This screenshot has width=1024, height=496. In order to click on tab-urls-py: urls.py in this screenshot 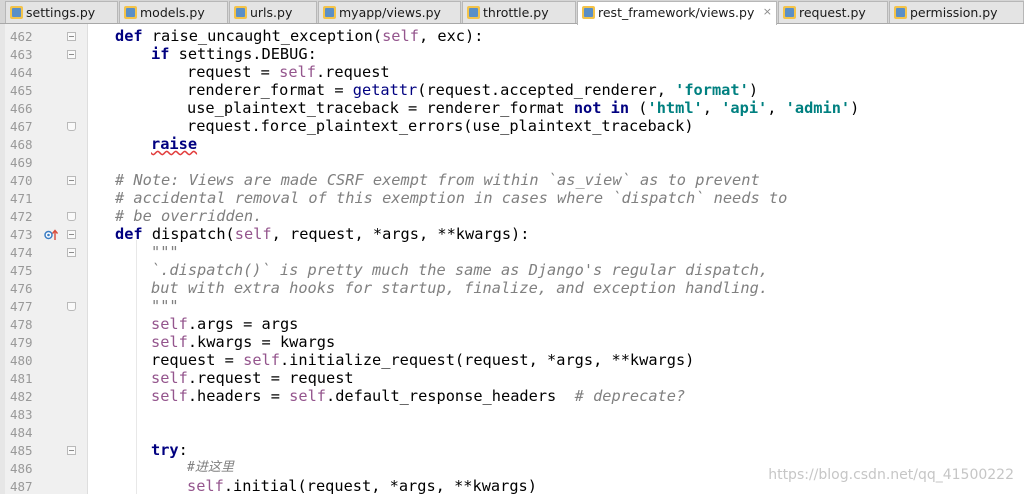, I will do `click(273, 12)`.